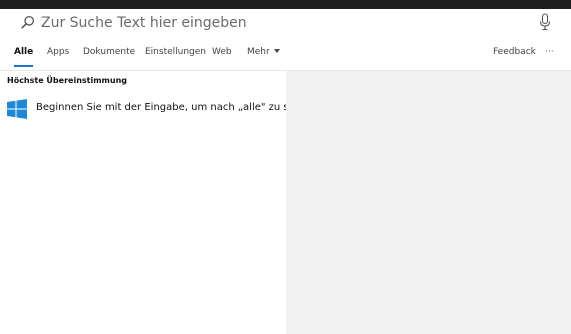 The width and height of the screenshot is (571, 334). I want to click on more-options-button: ···, so click(549, 52).